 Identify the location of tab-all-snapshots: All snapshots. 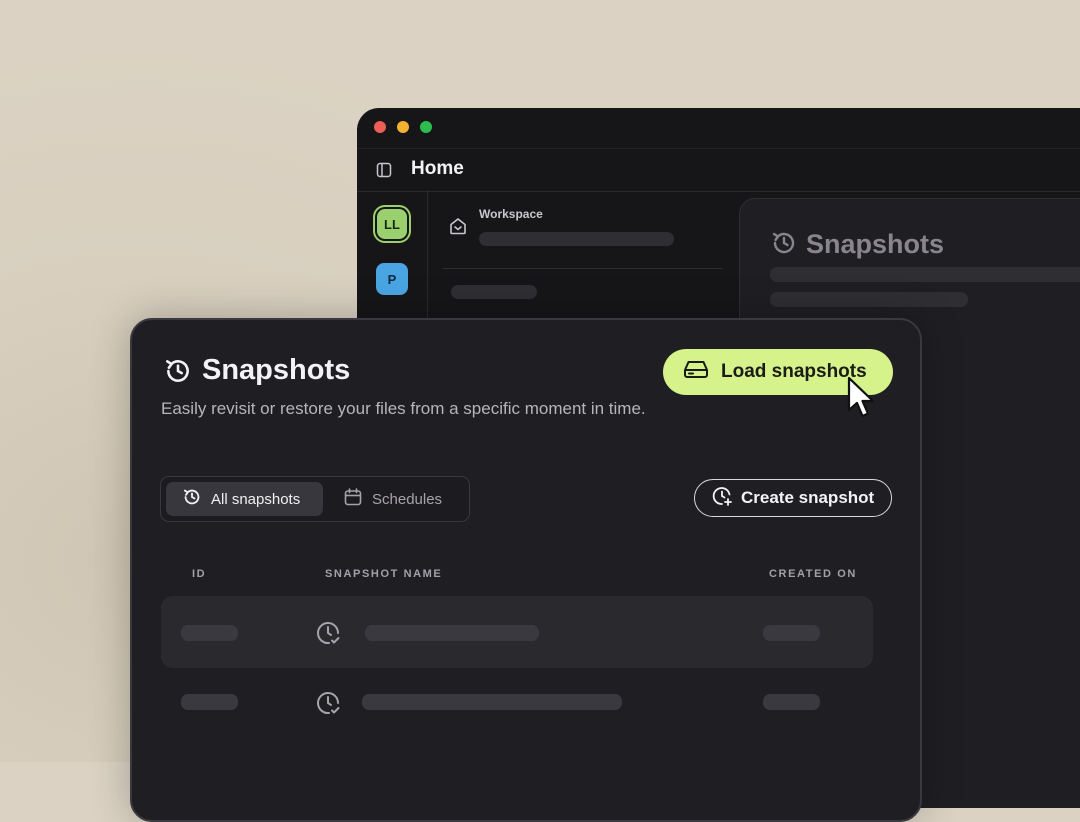
(244, 499).